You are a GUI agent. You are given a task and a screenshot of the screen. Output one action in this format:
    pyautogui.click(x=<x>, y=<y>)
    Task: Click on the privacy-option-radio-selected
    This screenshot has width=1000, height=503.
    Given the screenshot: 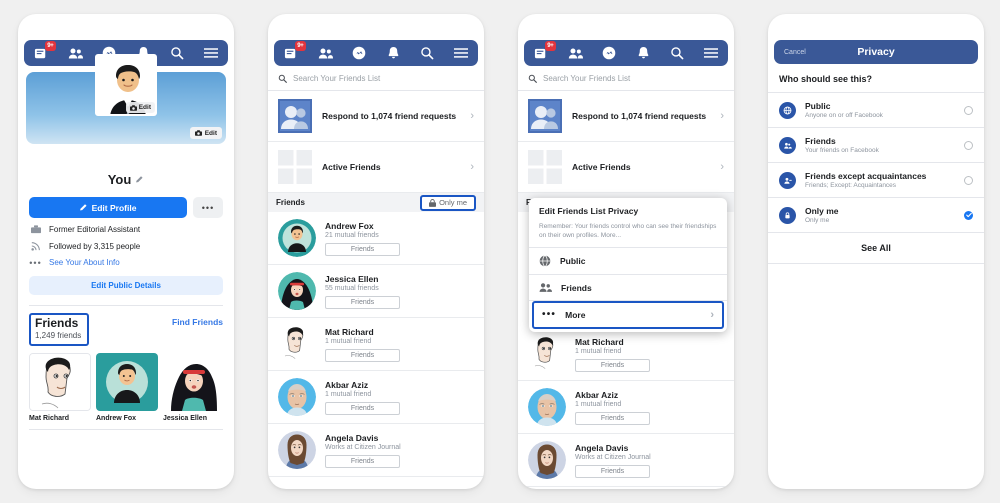 What is the action you would take?
    pyautogui.click(x=968, y=215)
    